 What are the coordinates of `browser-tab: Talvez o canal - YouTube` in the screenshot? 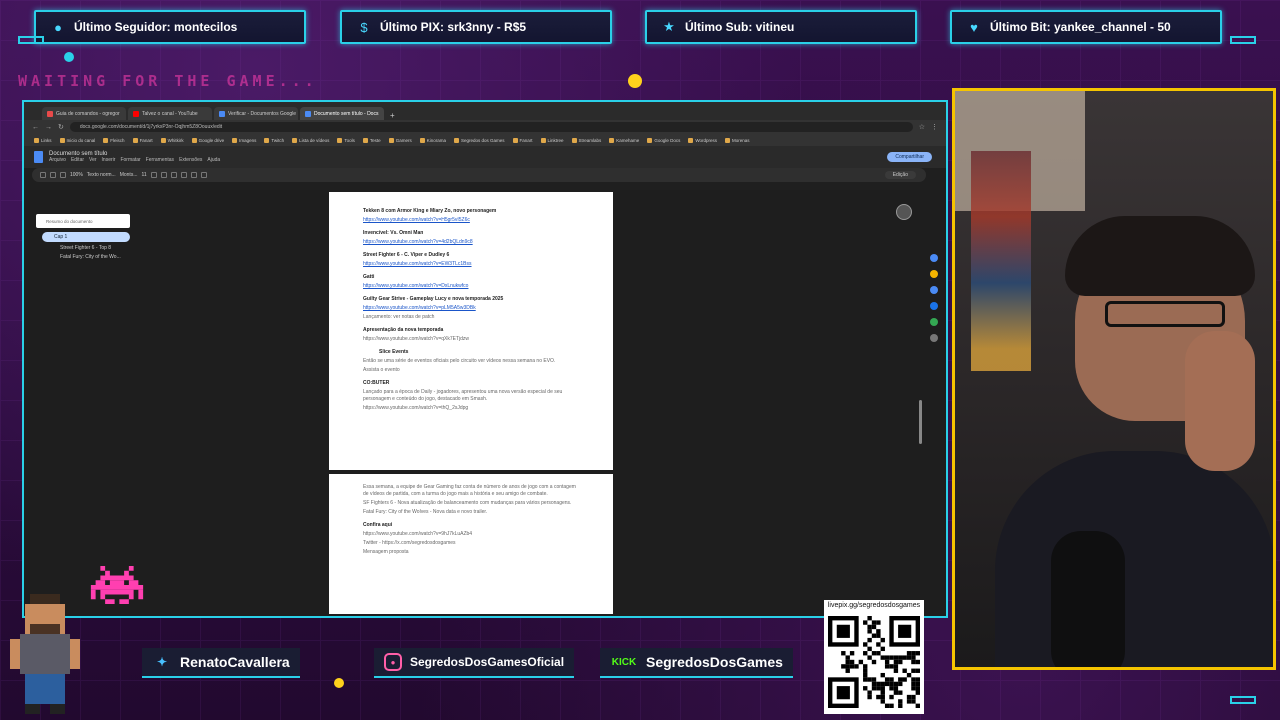 It's located at (170, 113).